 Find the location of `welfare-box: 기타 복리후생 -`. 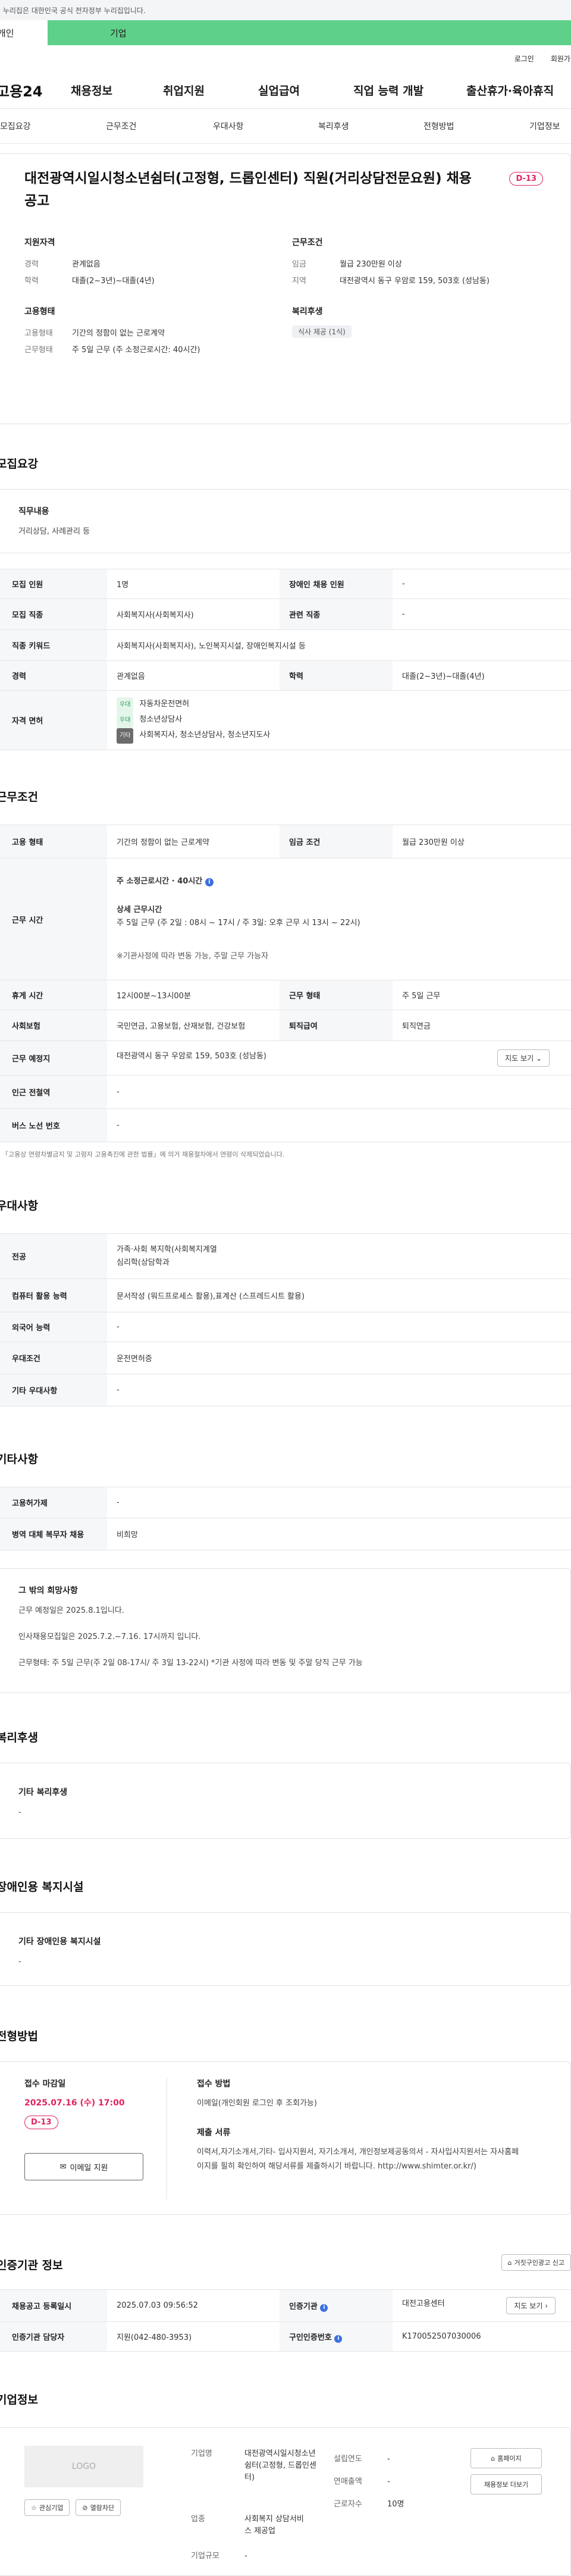

welfare-box: 기타 복리후생 - is located at coordinates (285, 1801).